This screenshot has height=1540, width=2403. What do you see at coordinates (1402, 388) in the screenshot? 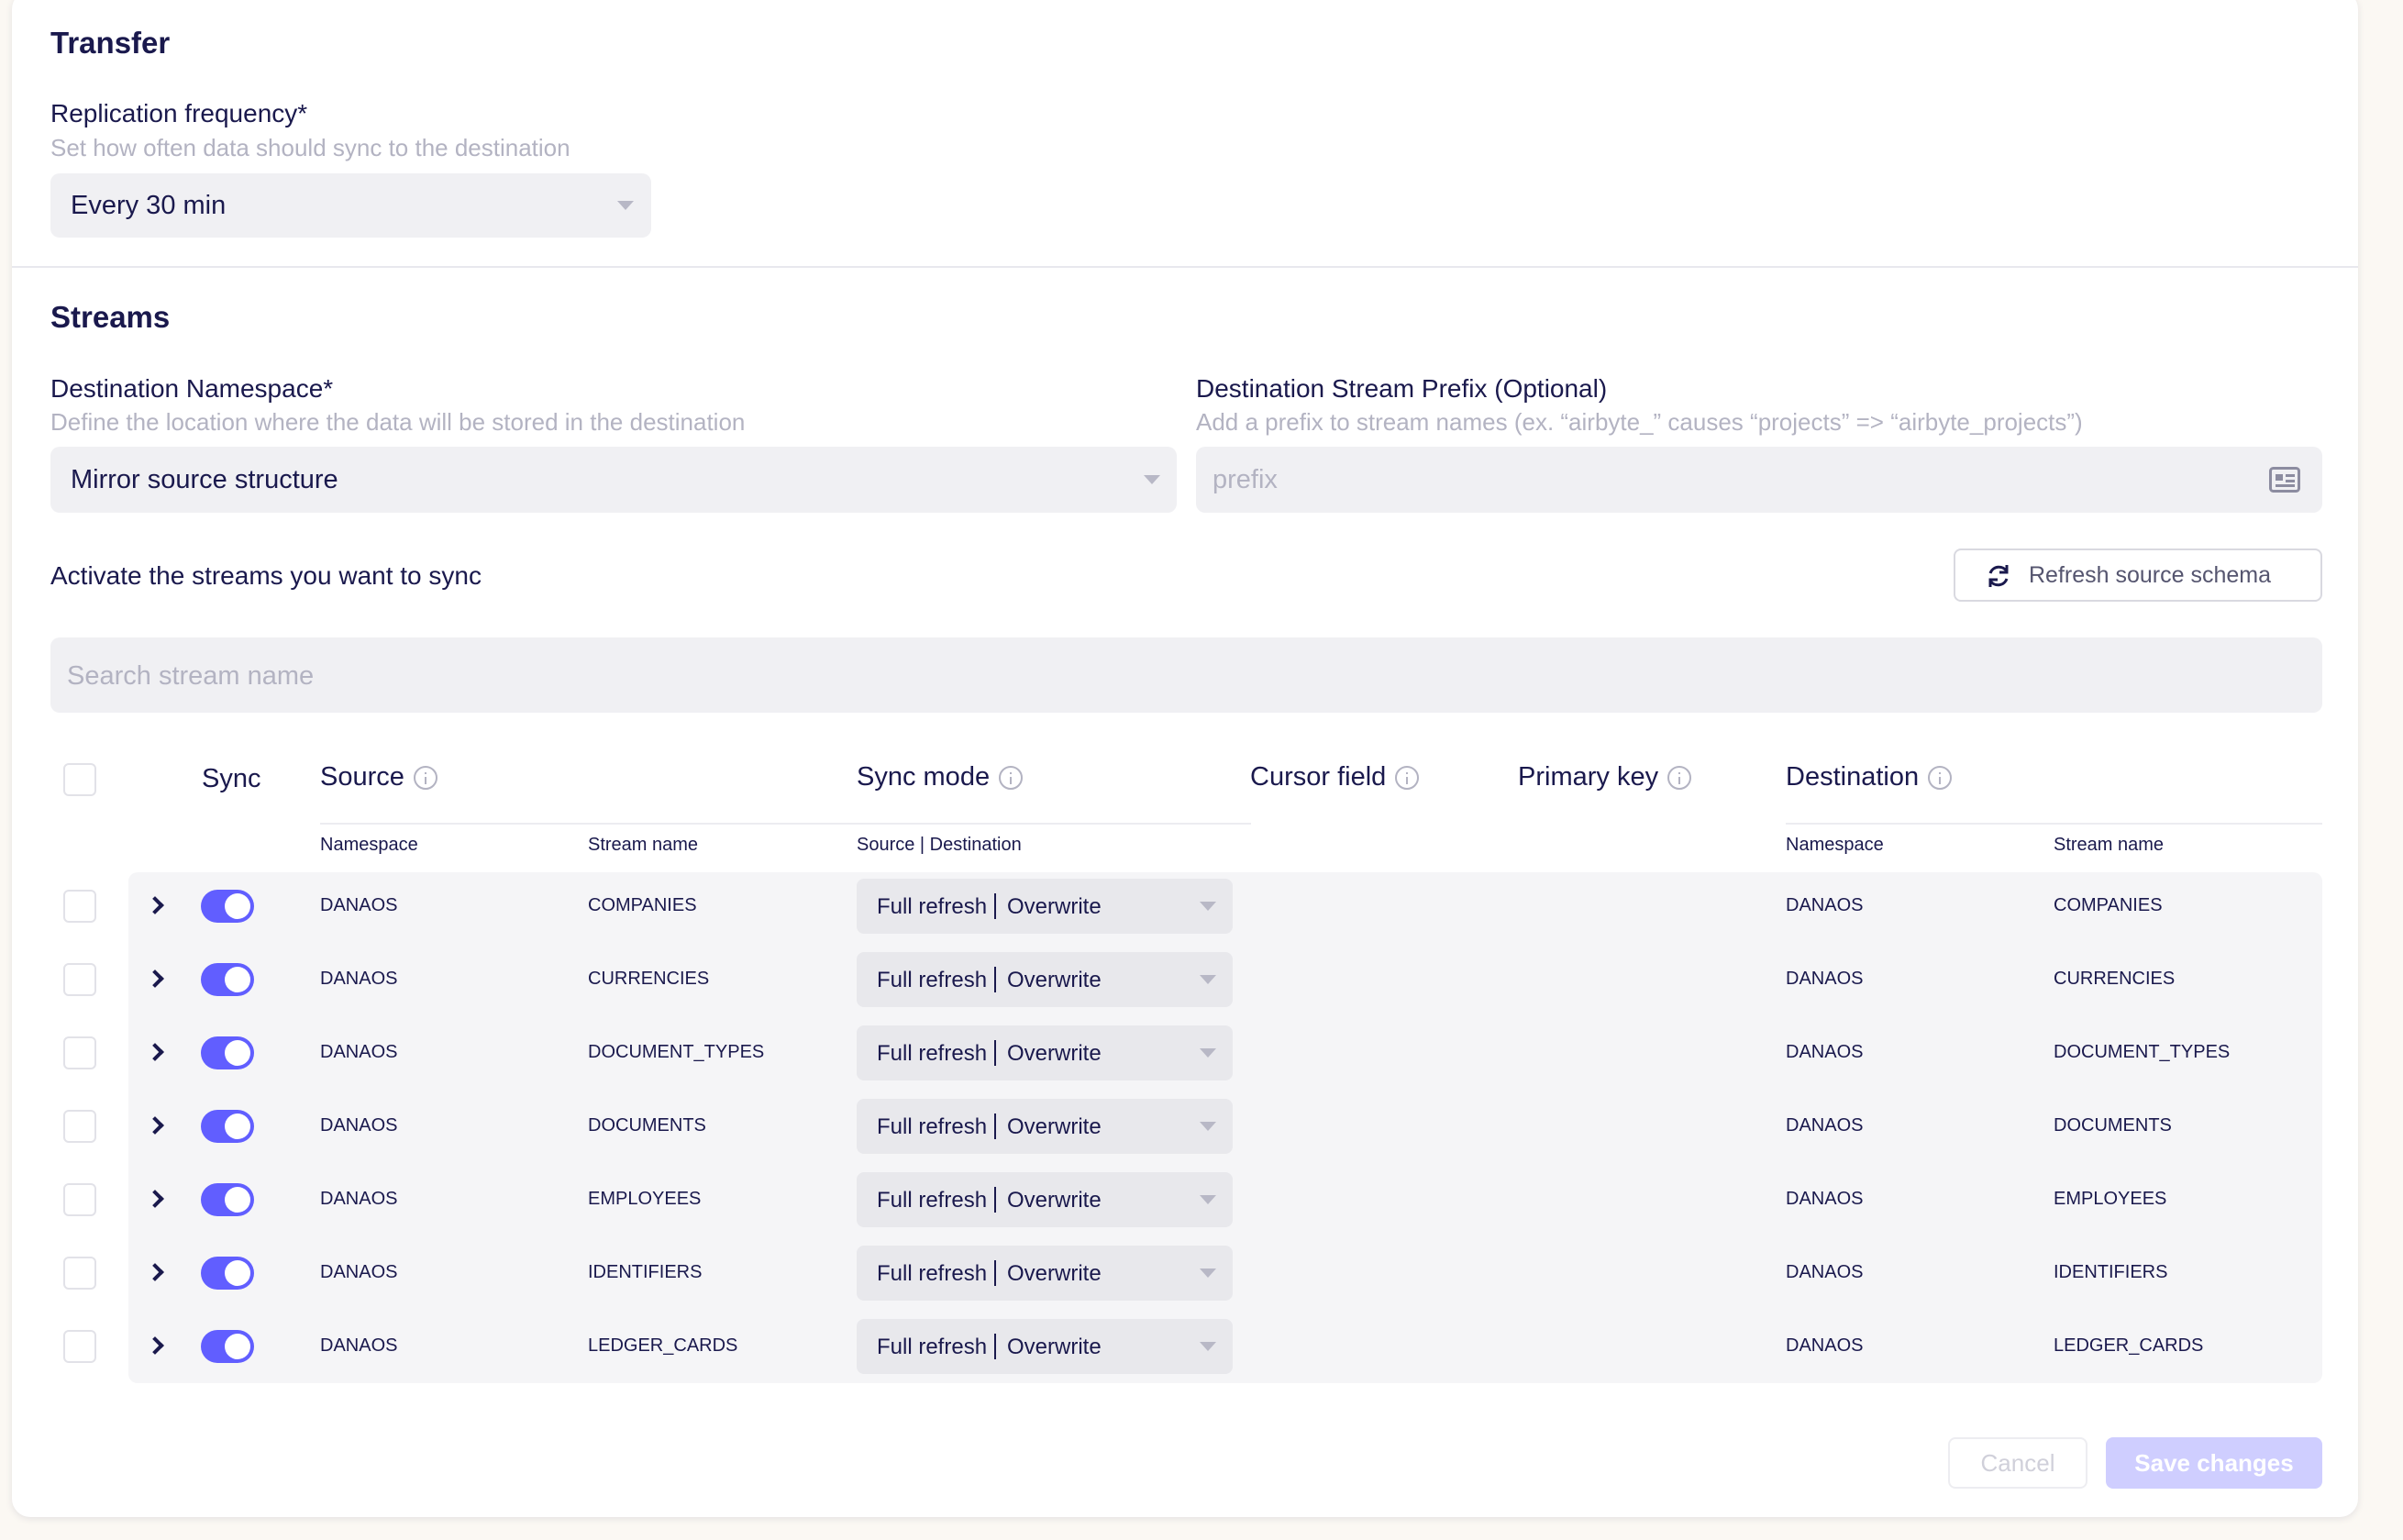
I see `stream-prefix-label: Destination Stream Prefix (Optional)` at bounding box center [1402, 388].